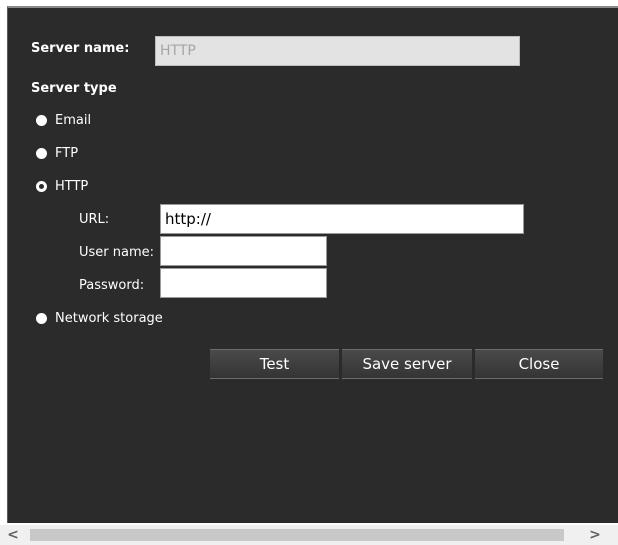 The height and width of the screenshot is (545, 618). I want to click on user-name-label: User name:, so click(117, 252).